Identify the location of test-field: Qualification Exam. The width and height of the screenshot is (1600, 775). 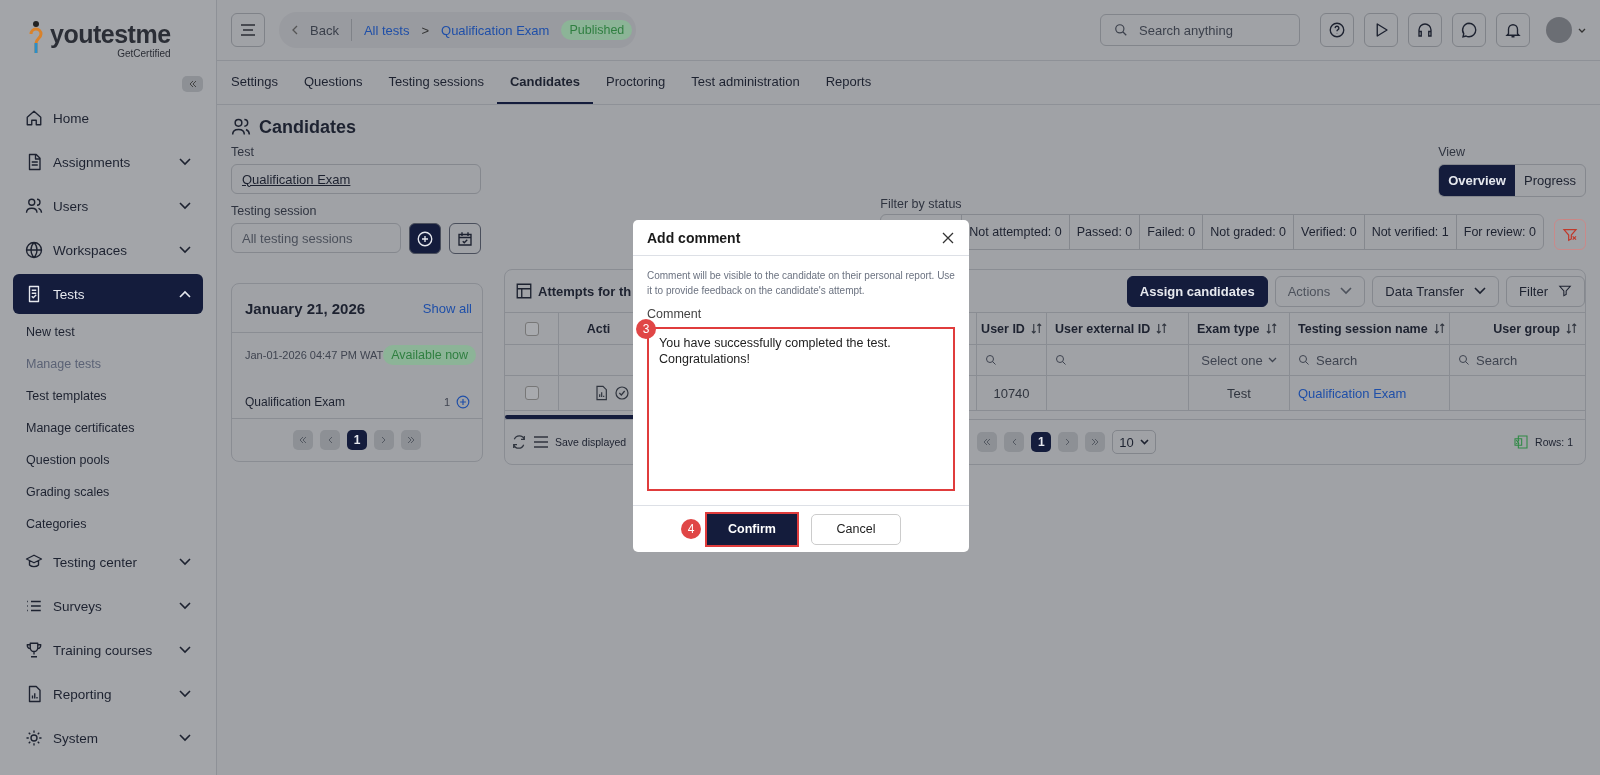
(356, 179).